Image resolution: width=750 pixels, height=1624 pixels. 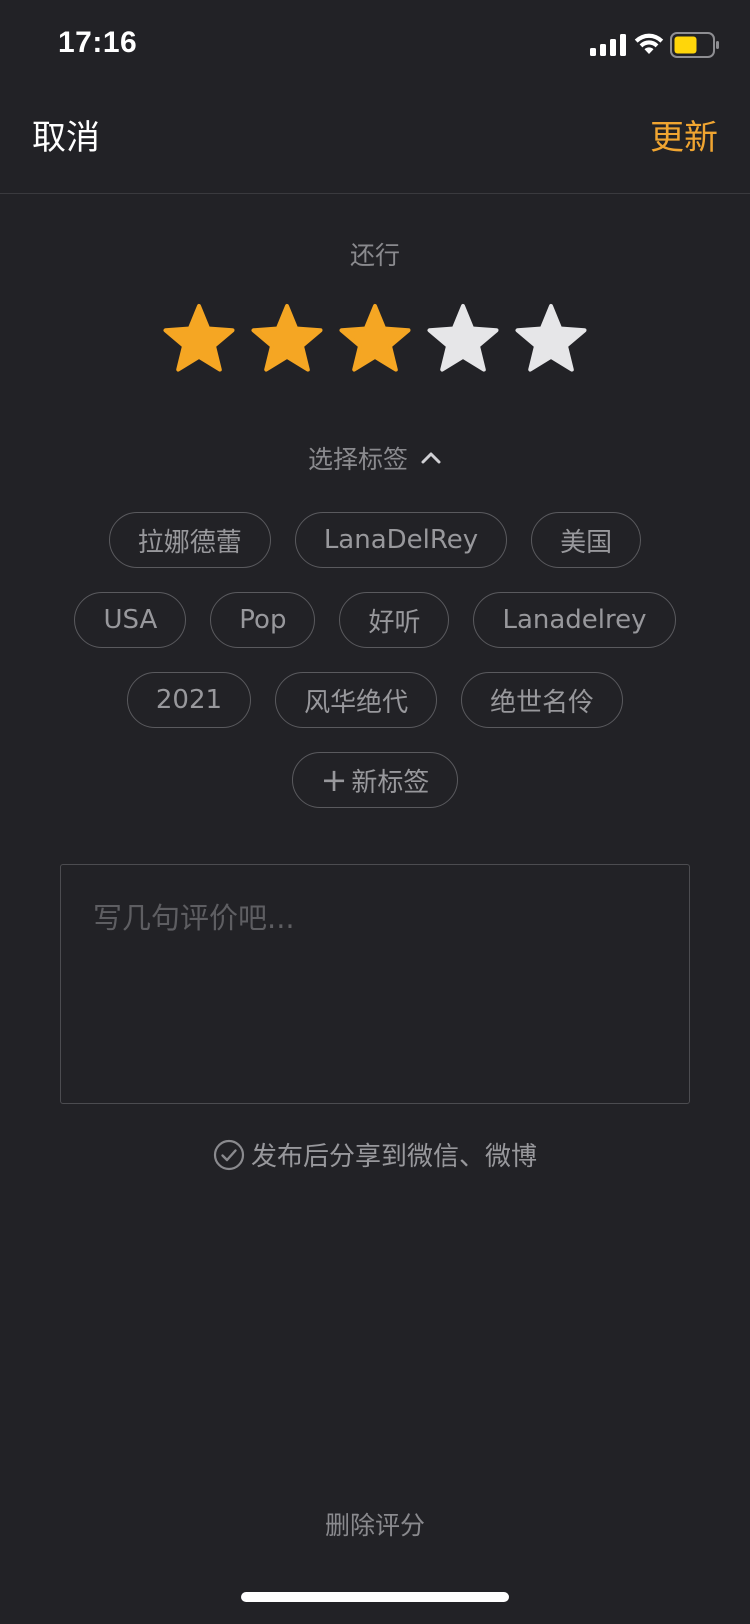 What do you see at coordinates (431, 458) in the screenshot?
I see `chevron-up-icon` at bounding box center [431, 458].